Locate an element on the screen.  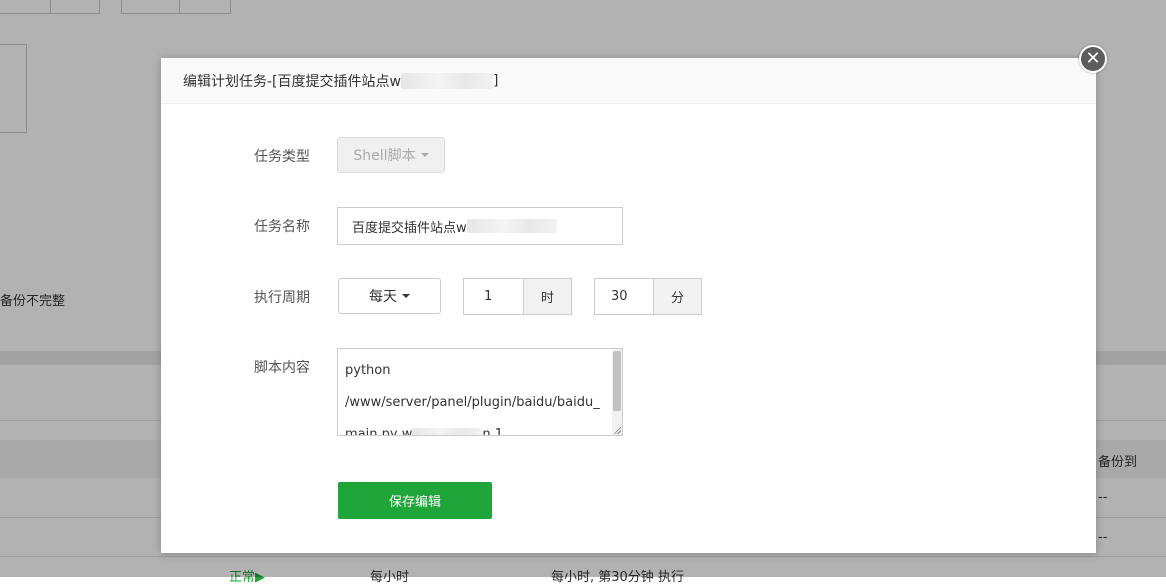
hour-input: 1 时 is located at coordinates (517, 296).